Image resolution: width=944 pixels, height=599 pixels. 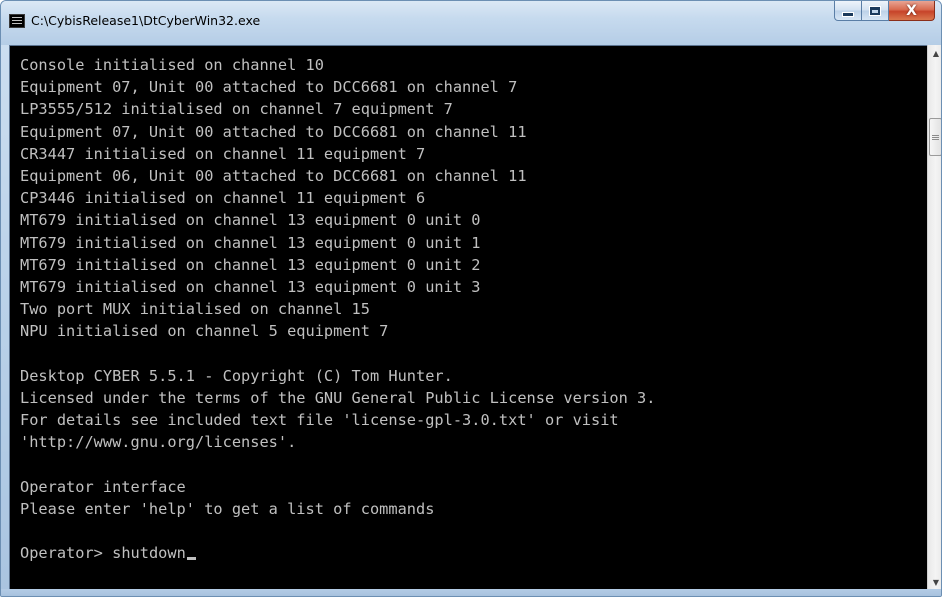 I want to click on console-line: Two port MUX initialised on channel 15, so click(x=195, y=309).